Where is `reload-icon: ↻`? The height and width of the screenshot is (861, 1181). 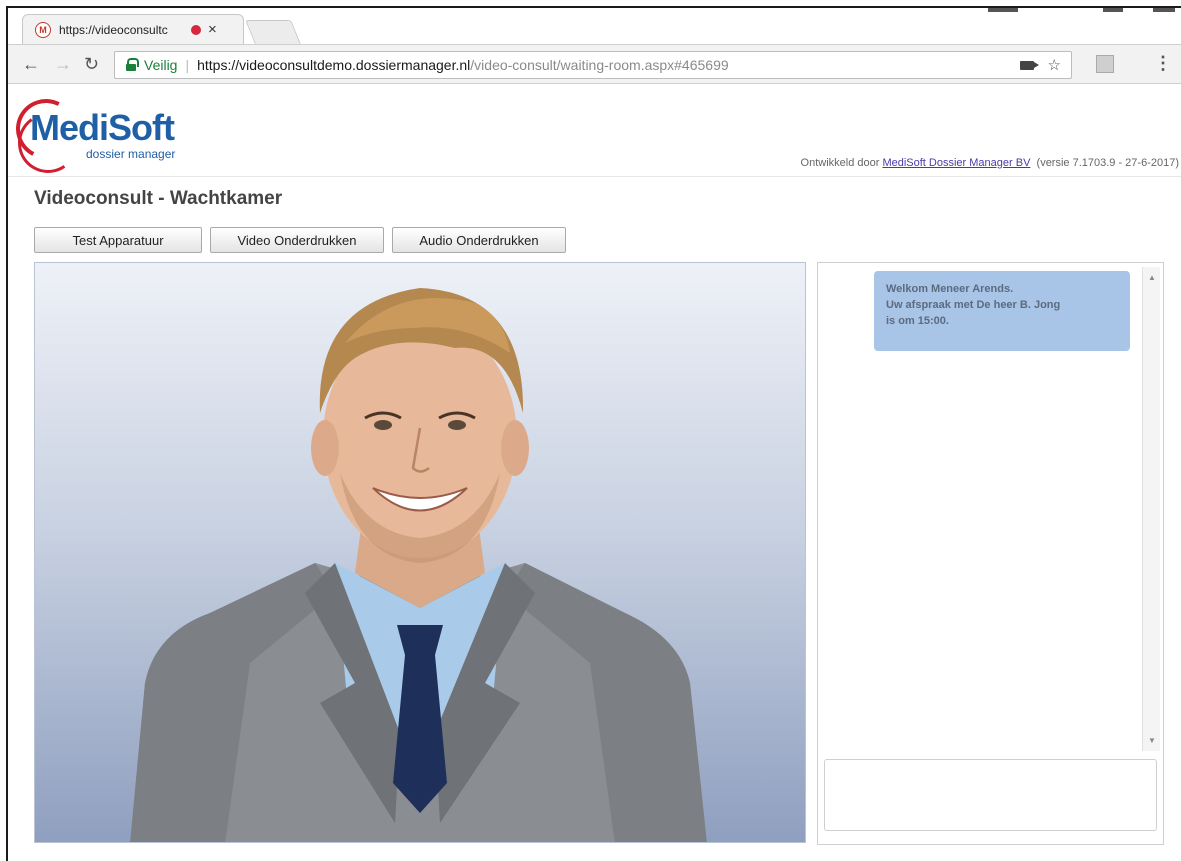 reload-icon: ↻ is located at coordinates (91, 64).